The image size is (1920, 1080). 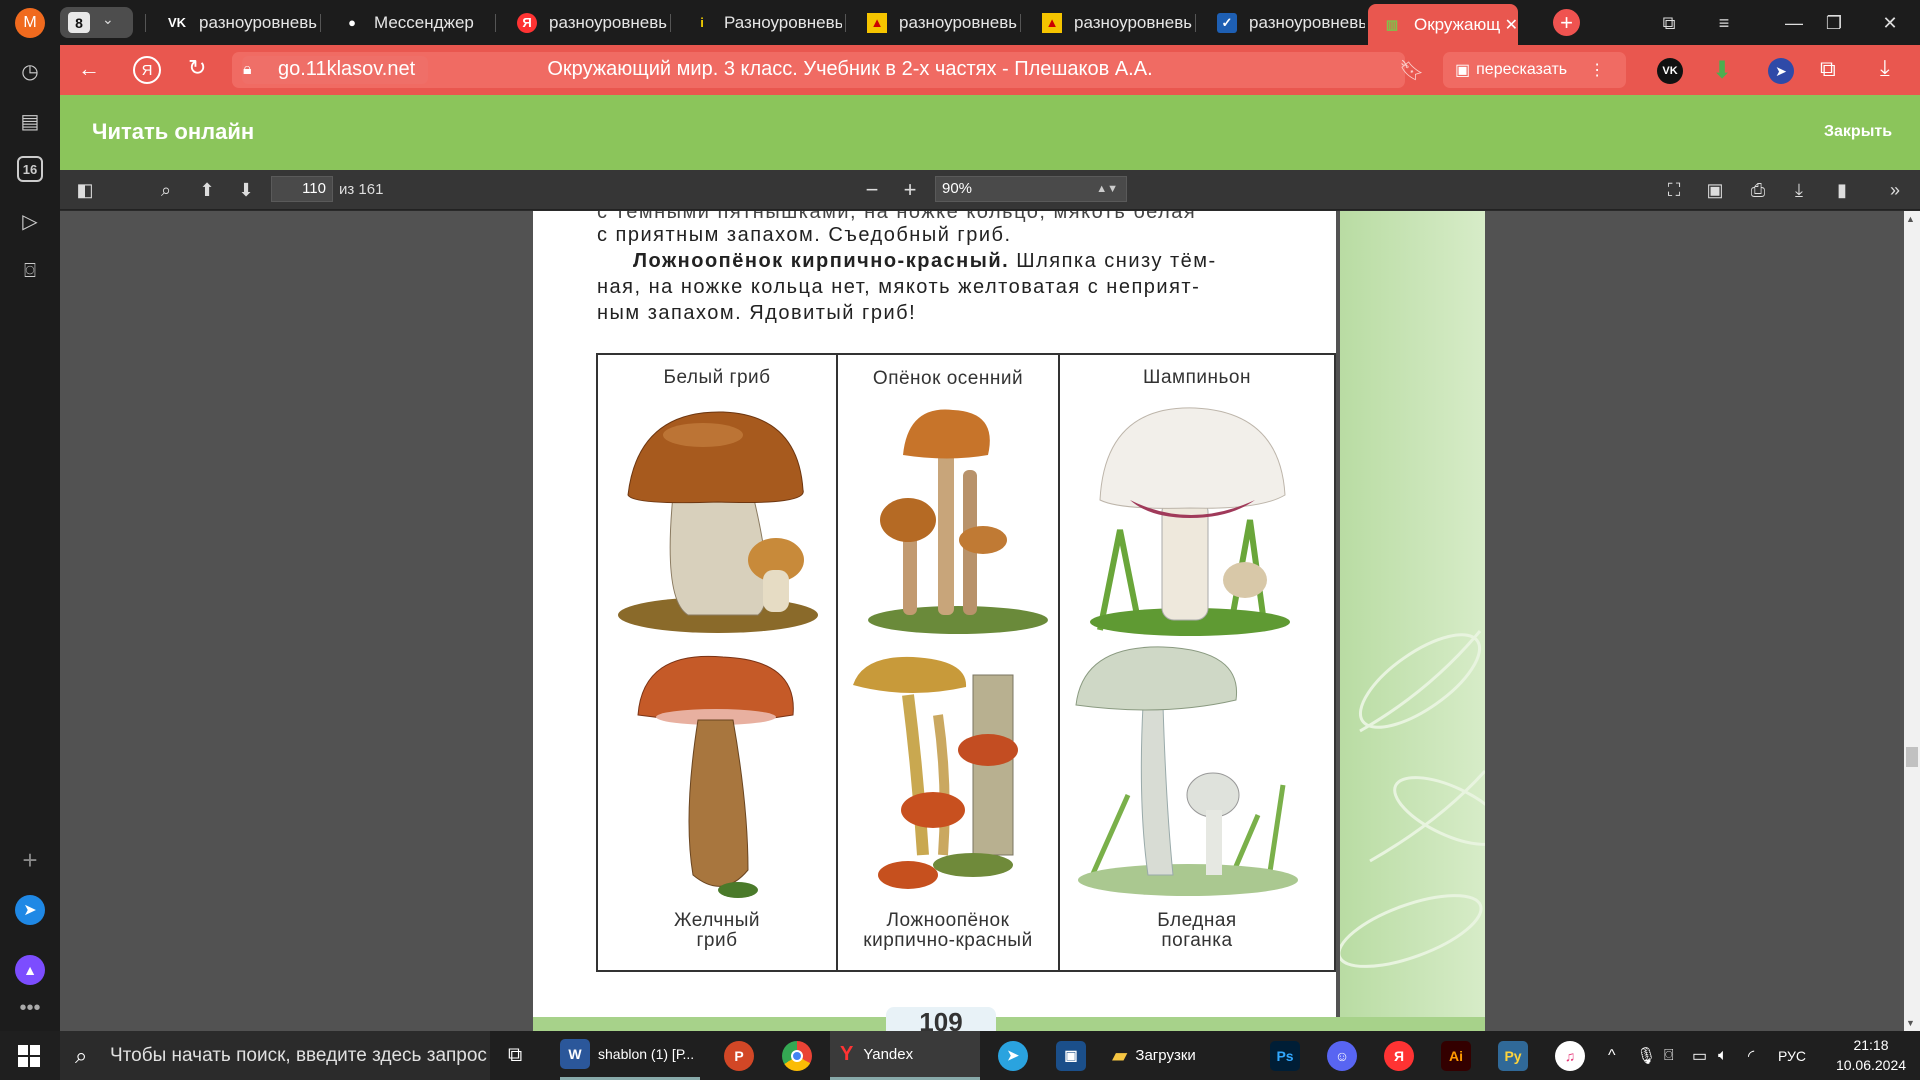 I want to click on scrollbar, so click(x=1912, y=621).